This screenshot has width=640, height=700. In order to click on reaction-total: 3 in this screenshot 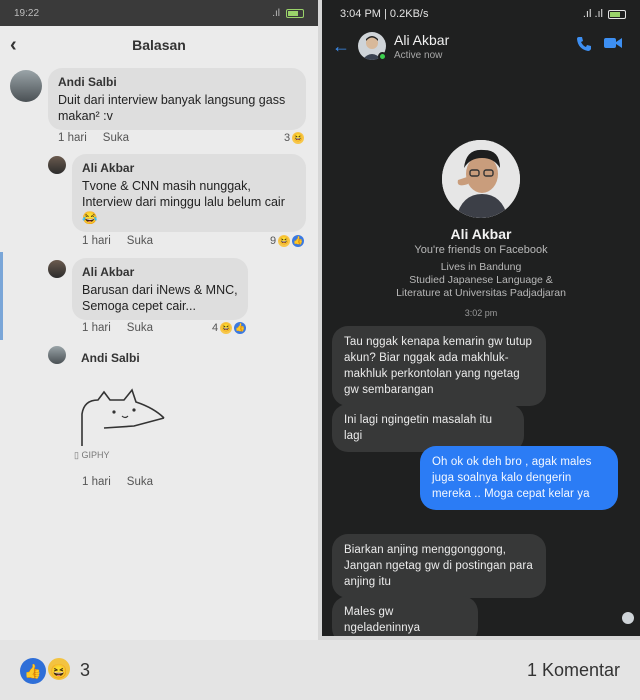, I will do `click(85, 670)`.